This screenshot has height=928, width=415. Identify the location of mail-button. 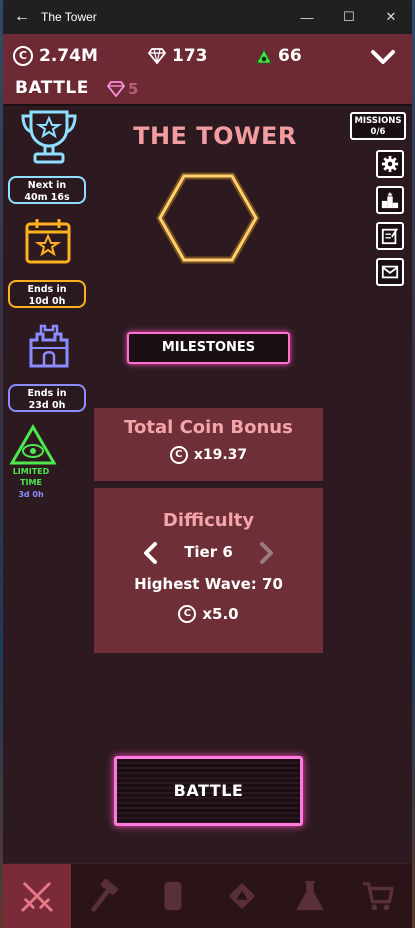
(390, 272).